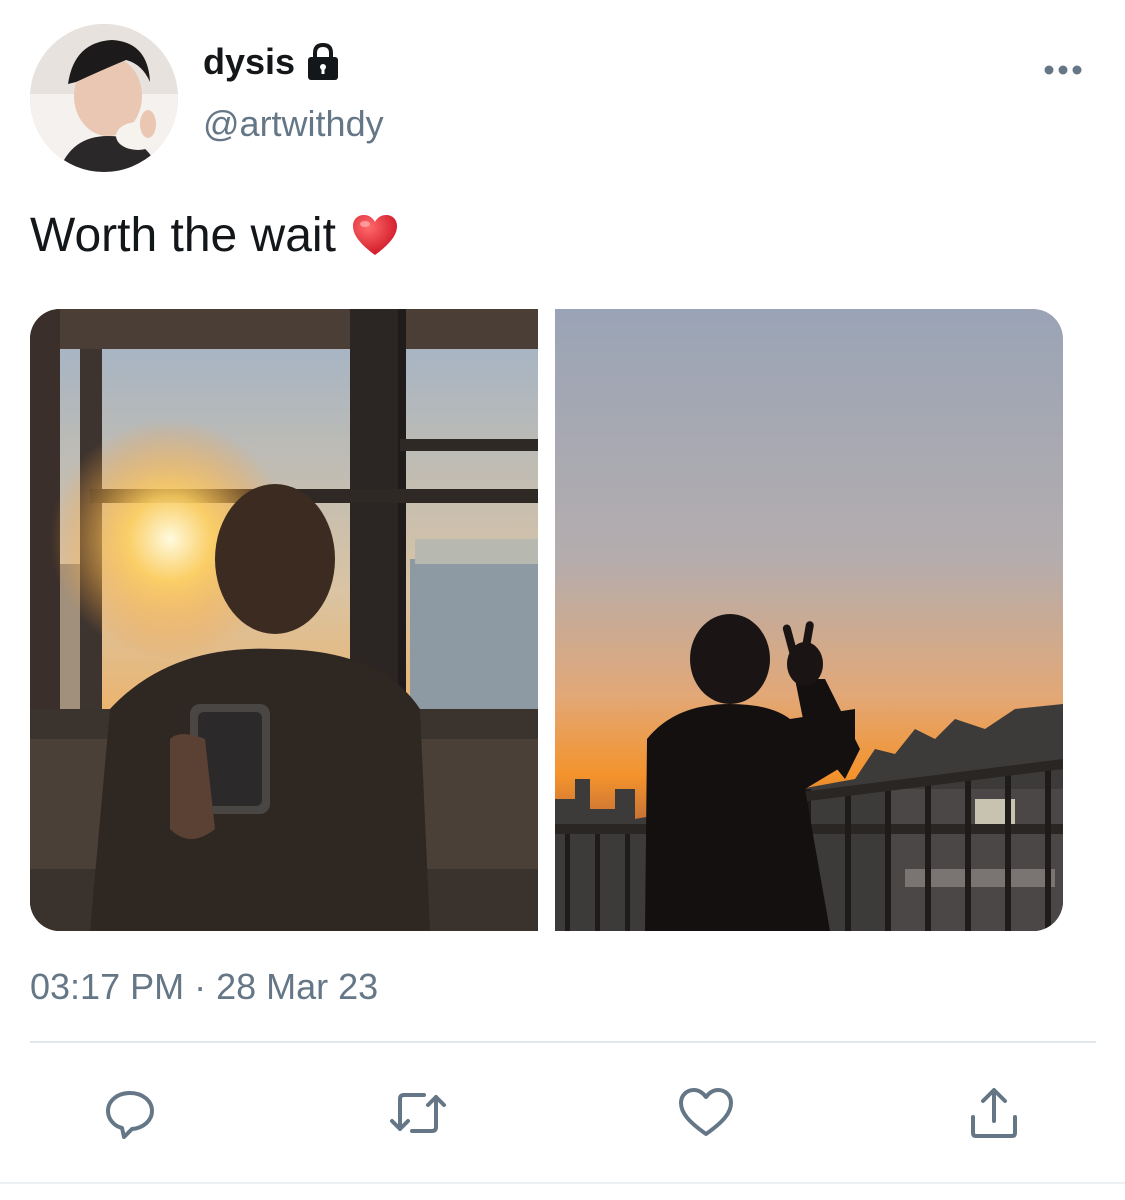 This screenshot has width=1125, height=1200. I want to click on like-button, so click(706, 1113).